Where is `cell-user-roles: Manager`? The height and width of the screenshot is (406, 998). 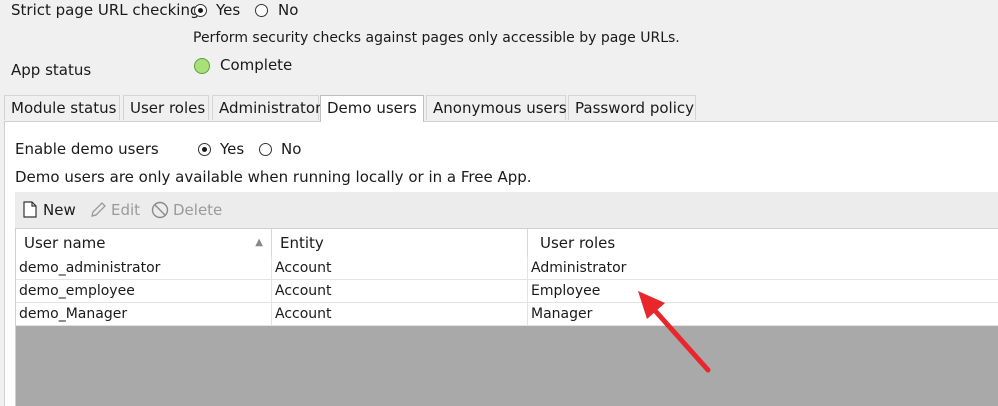
cell-user-roles: Manager is located at coordinates (562, 314).